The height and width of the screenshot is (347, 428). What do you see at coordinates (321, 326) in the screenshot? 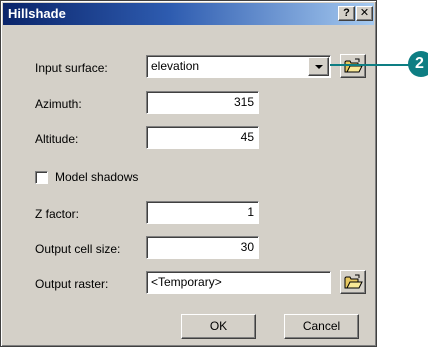
I see `cancel-button: Cancel` at bounding box center [321, 326].